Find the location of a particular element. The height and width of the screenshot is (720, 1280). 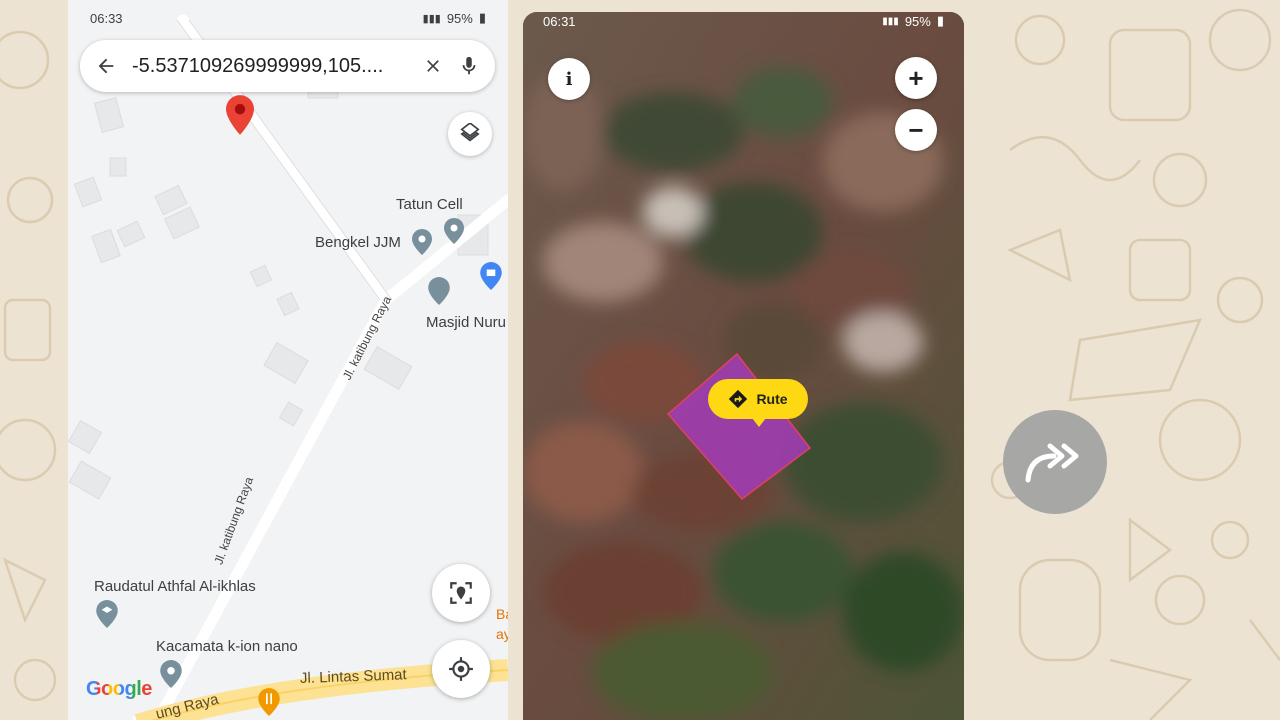

mic-icon is located at coordinates (469, 66).